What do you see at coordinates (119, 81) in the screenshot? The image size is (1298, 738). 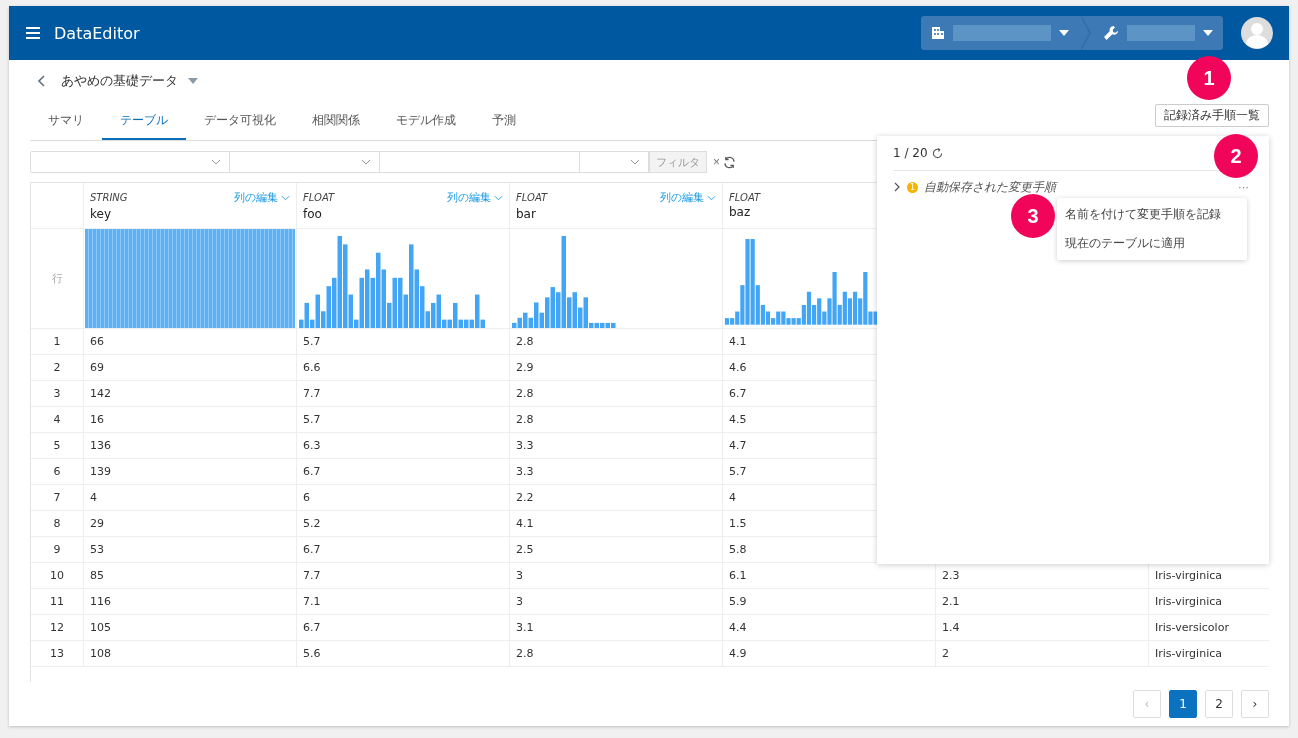 I see `dataset-title: あやめの基礎データ` at bounding box center [119, 81].